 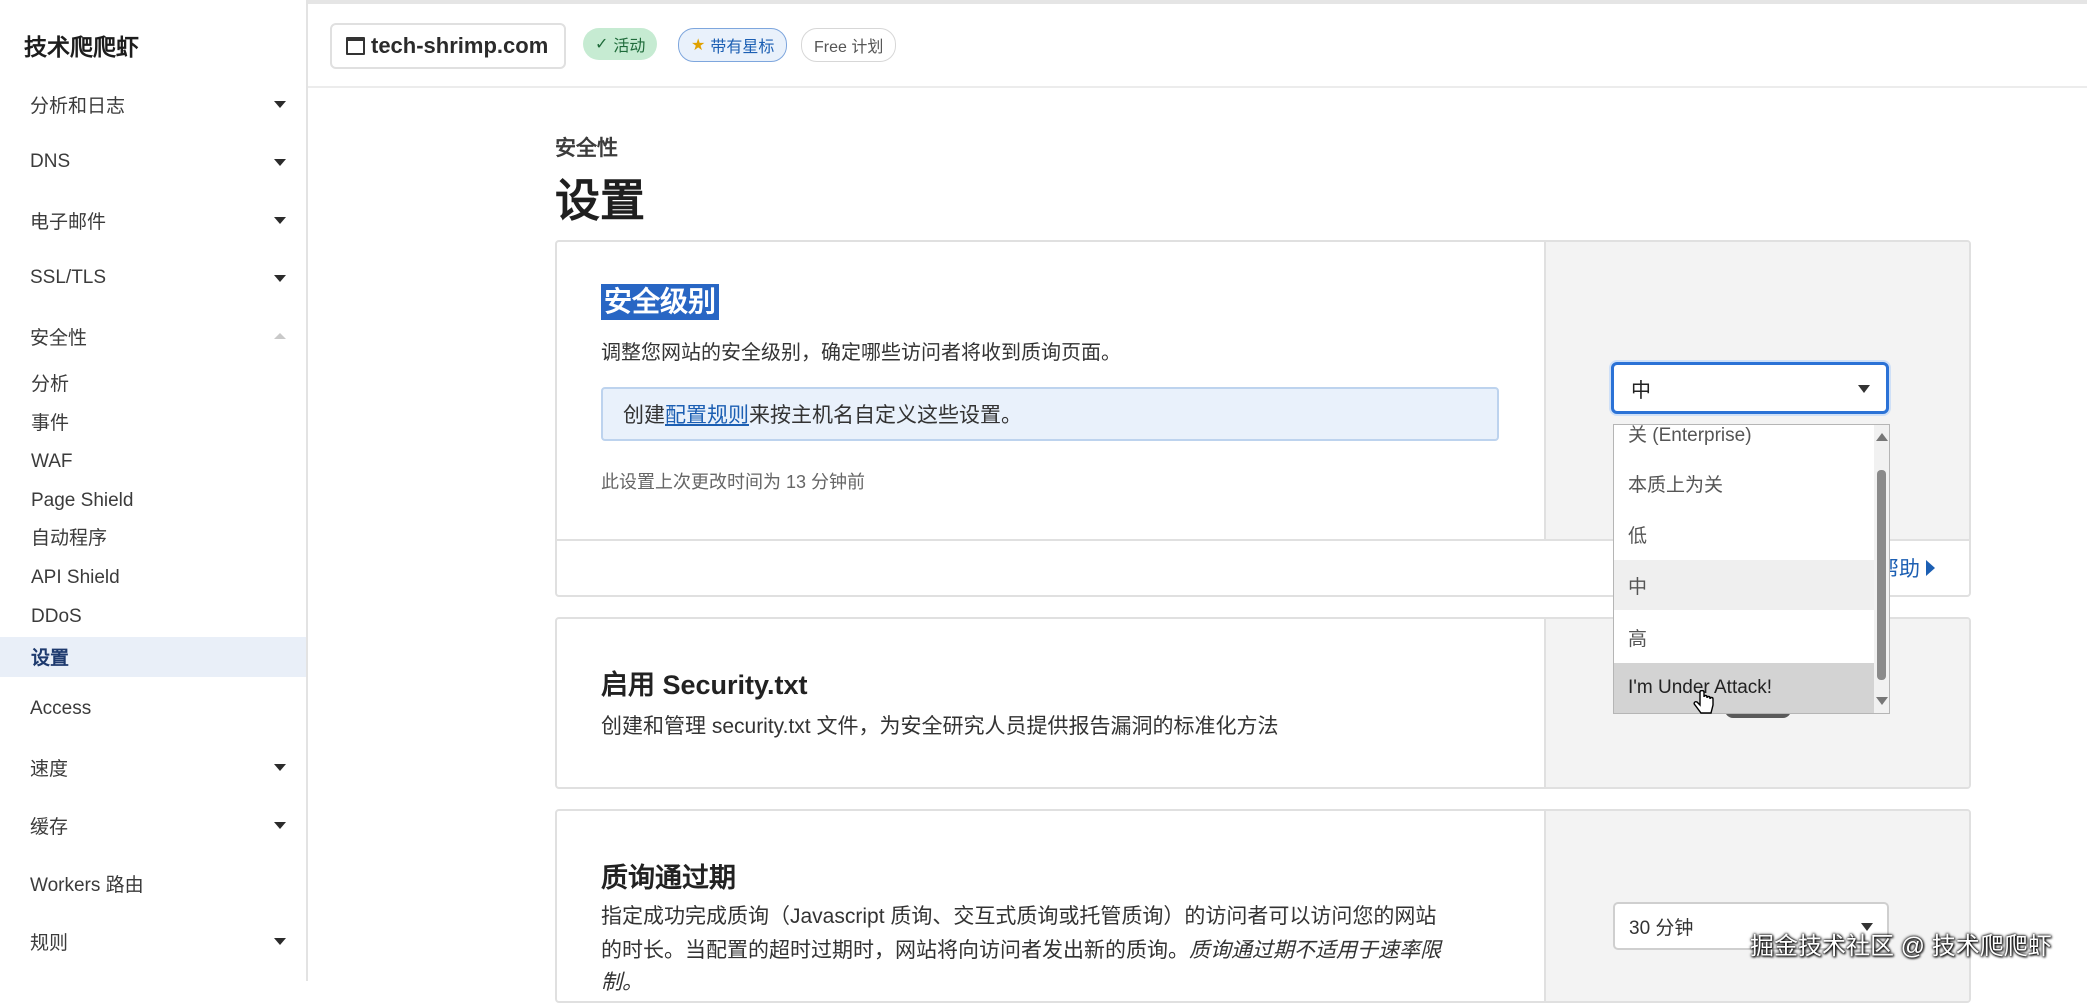 I want to click on sidebar-subitem-ddos: DDoS, so click(x=56, y=617).